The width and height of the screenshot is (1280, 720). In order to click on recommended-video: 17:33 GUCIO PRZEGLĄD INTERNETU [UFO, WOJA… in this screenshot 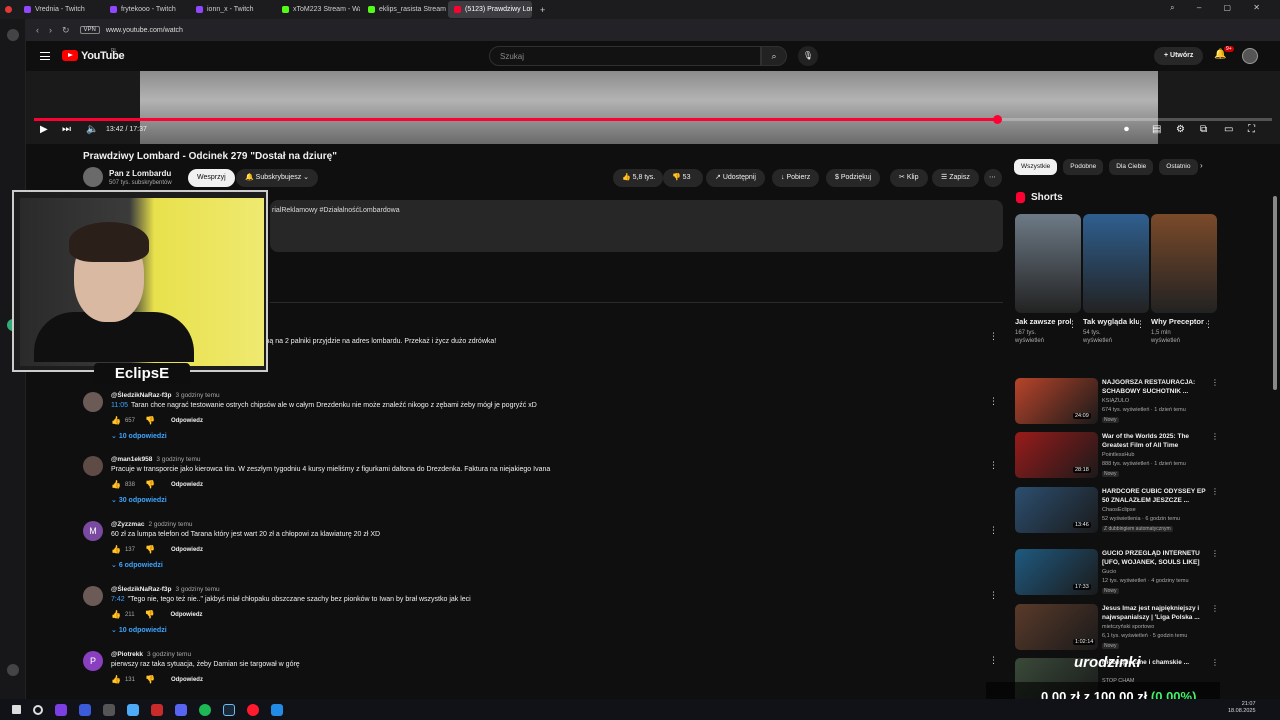, I will do `click(1117, 575)`.